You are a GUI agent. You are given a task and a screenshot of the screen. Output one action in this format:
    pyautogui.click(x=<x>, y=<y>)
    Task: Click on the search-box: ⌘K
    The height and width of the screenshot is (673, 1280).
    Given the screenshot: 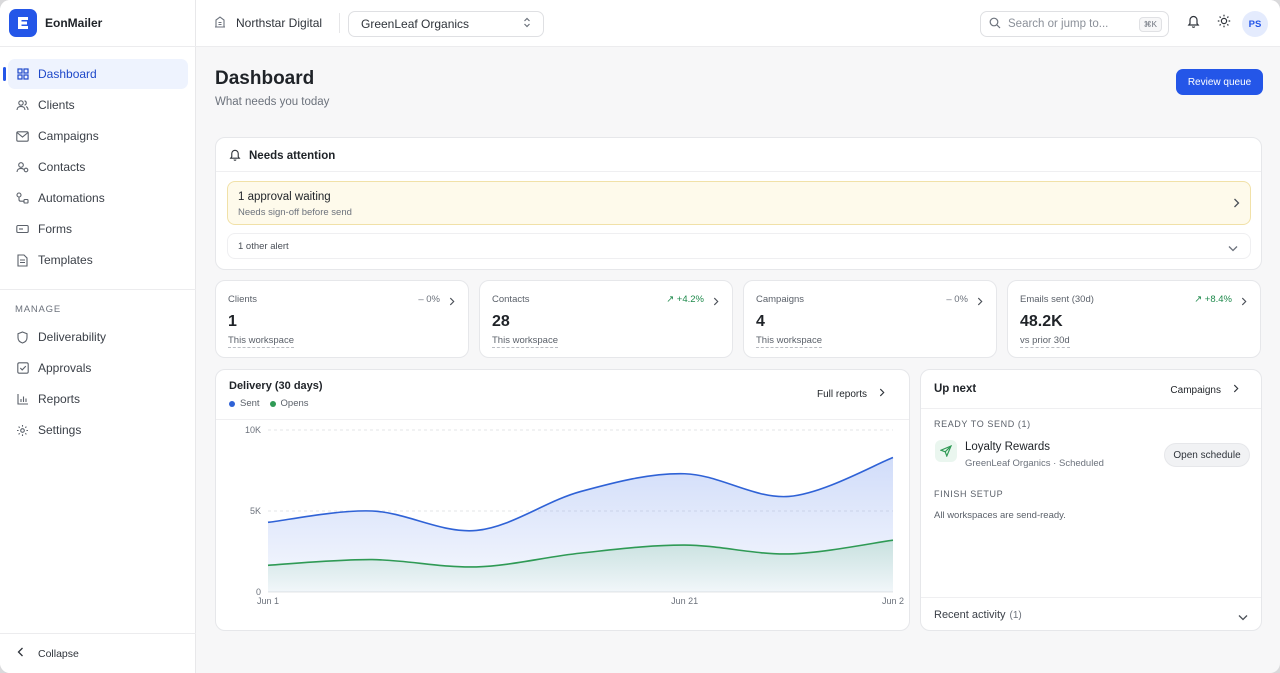 What is the action you would take?
    pyautogui.click(x=1074, y=24)
    